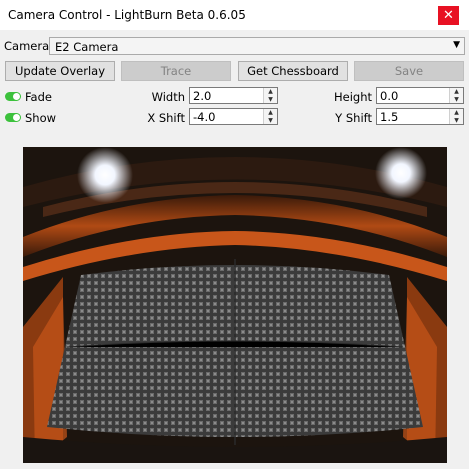  I want to click on width-label: Width, so click(168, 97).